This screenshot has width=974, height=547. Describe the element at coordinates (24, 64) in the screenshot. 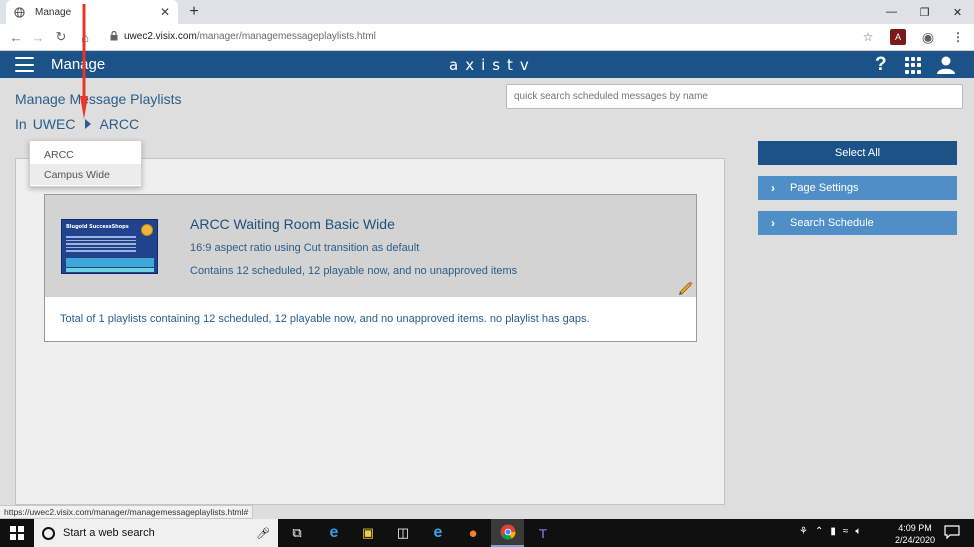

I see `hamburger-menu-icon` at that location.